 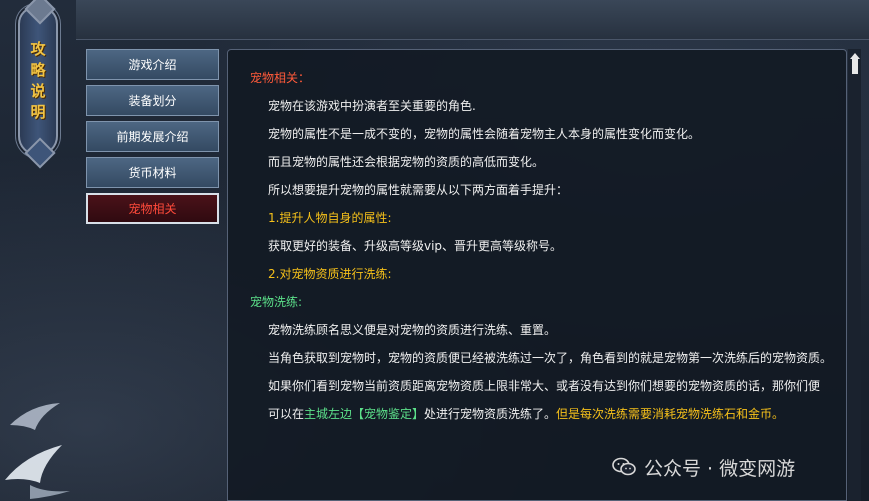 What do you see at coordinates (286, 414) in the screenshot?
I see `text-segment: 可以在` at bounding box center [286, 414].